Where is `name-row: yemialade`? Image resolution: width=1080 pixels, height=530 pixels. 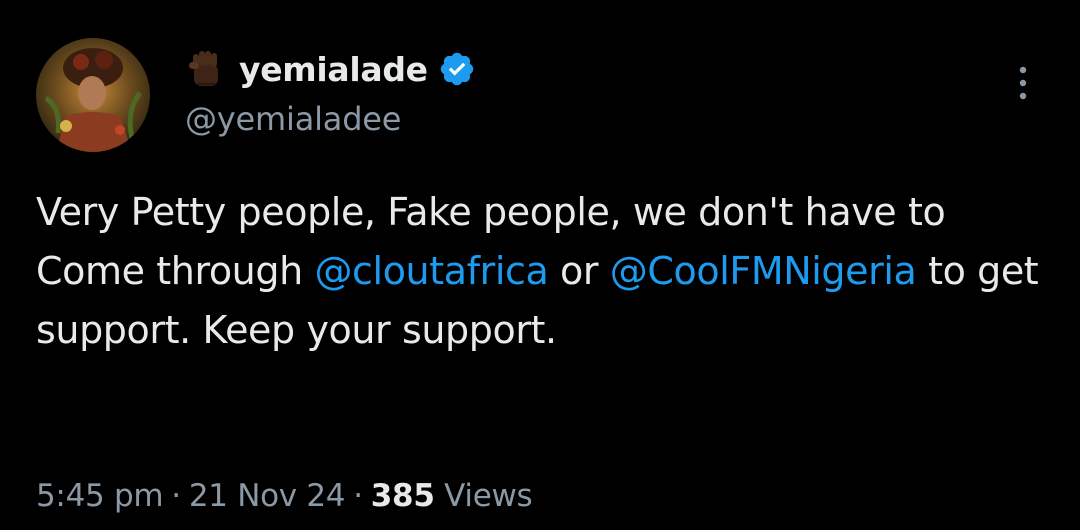 name-row: yemialade is located at coordinates (330, 69).